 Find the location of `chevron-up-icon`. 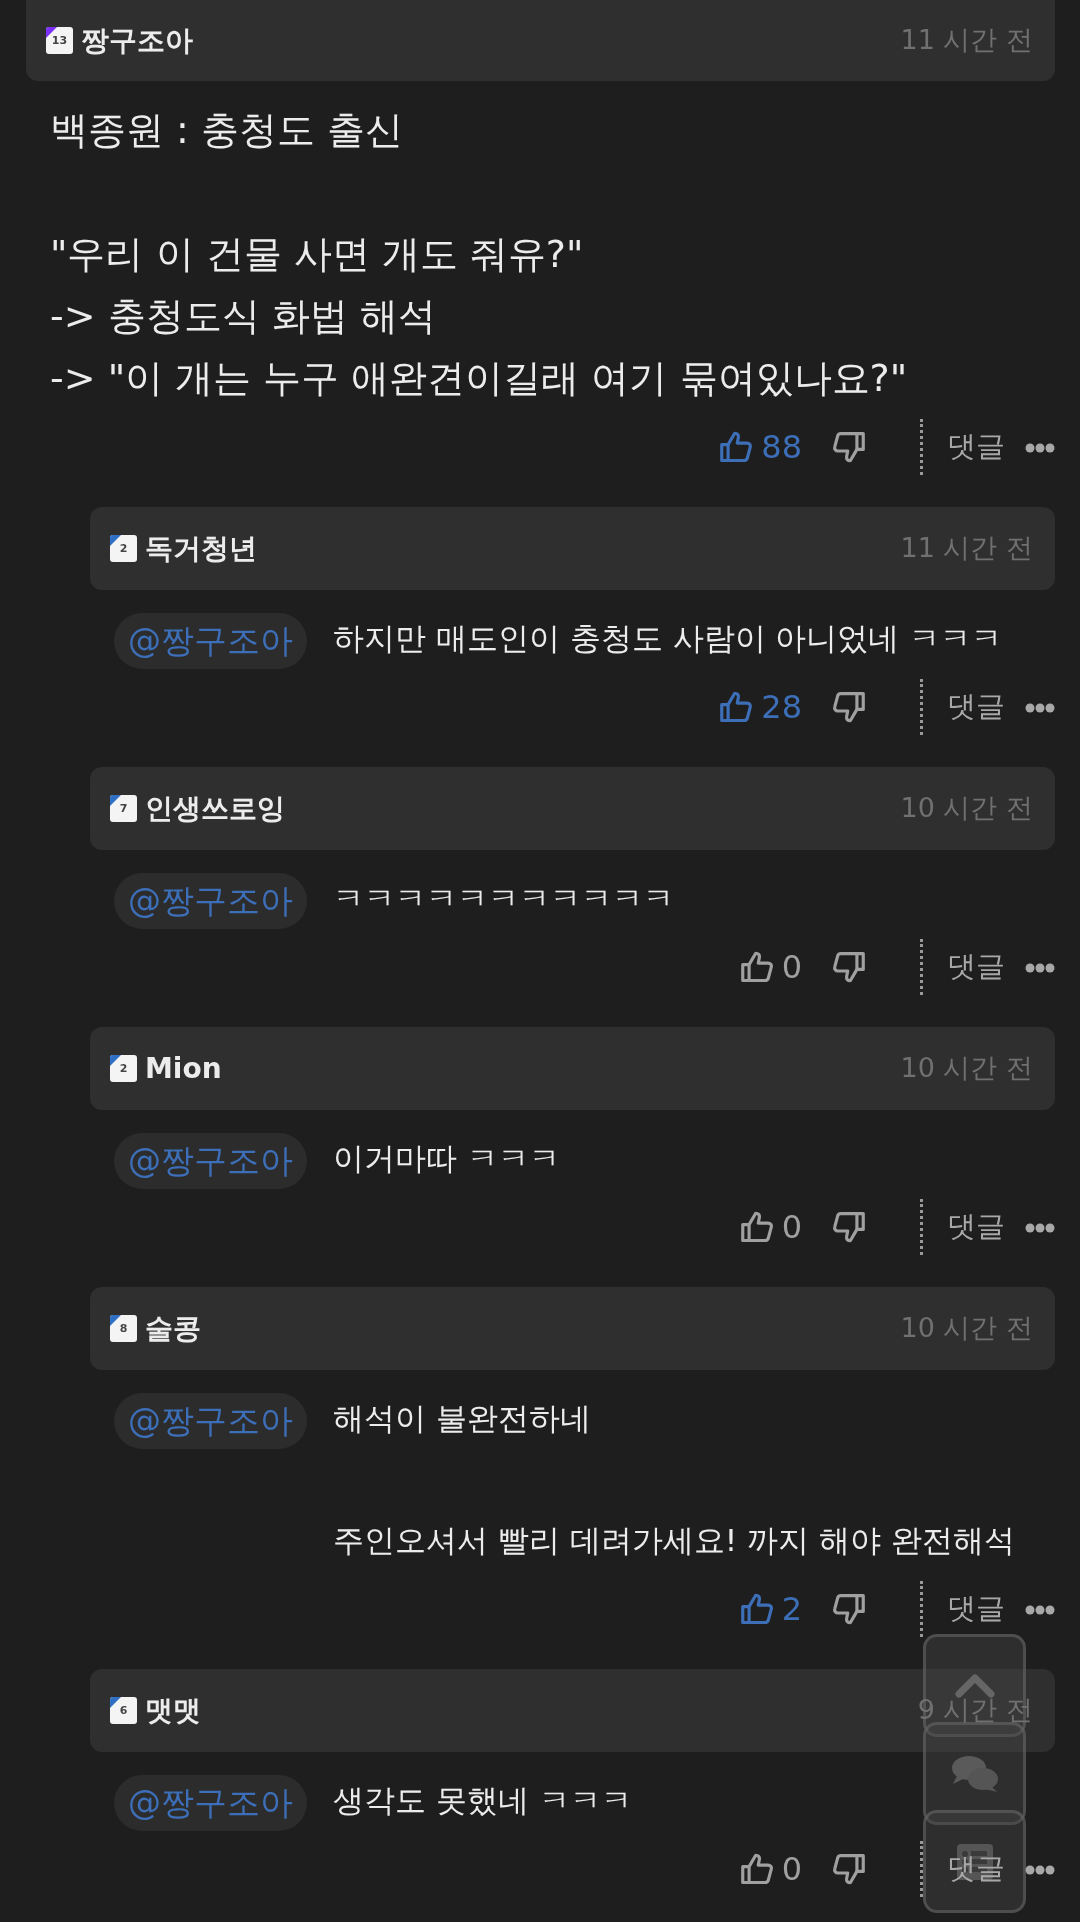

chevron-up-icon is located at coordinates (974, 1685).